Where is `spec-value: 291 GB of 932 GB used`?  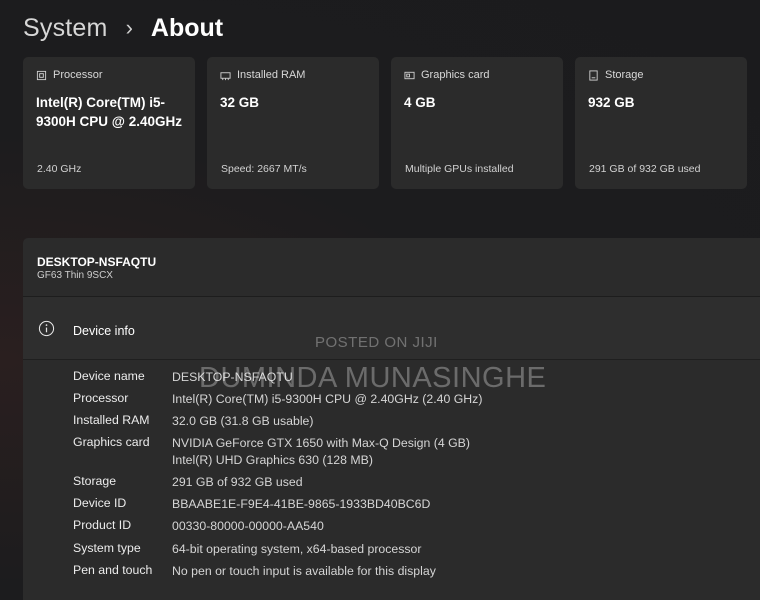
spec-value: 291 GB of 932 GB used is located at coordinates (452, 482).